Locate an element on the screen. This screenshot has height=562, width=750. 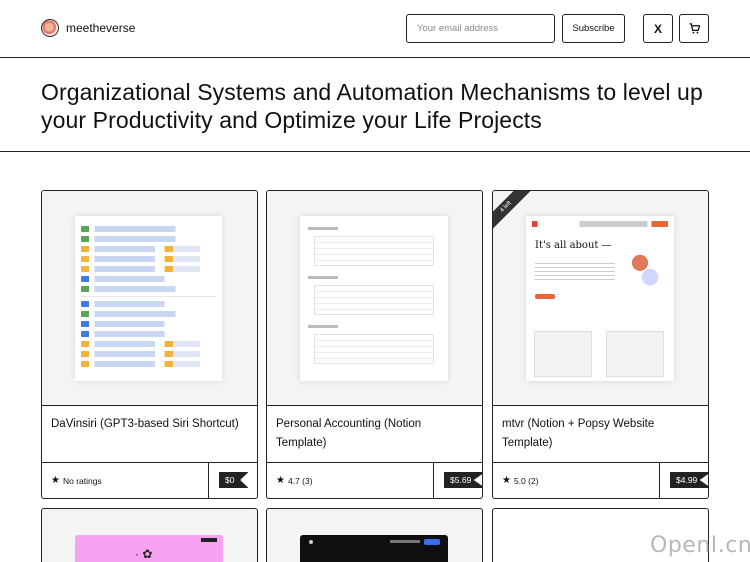
product-title: Personal Accounting (Notion Template) is located at coordinates (373, 434).